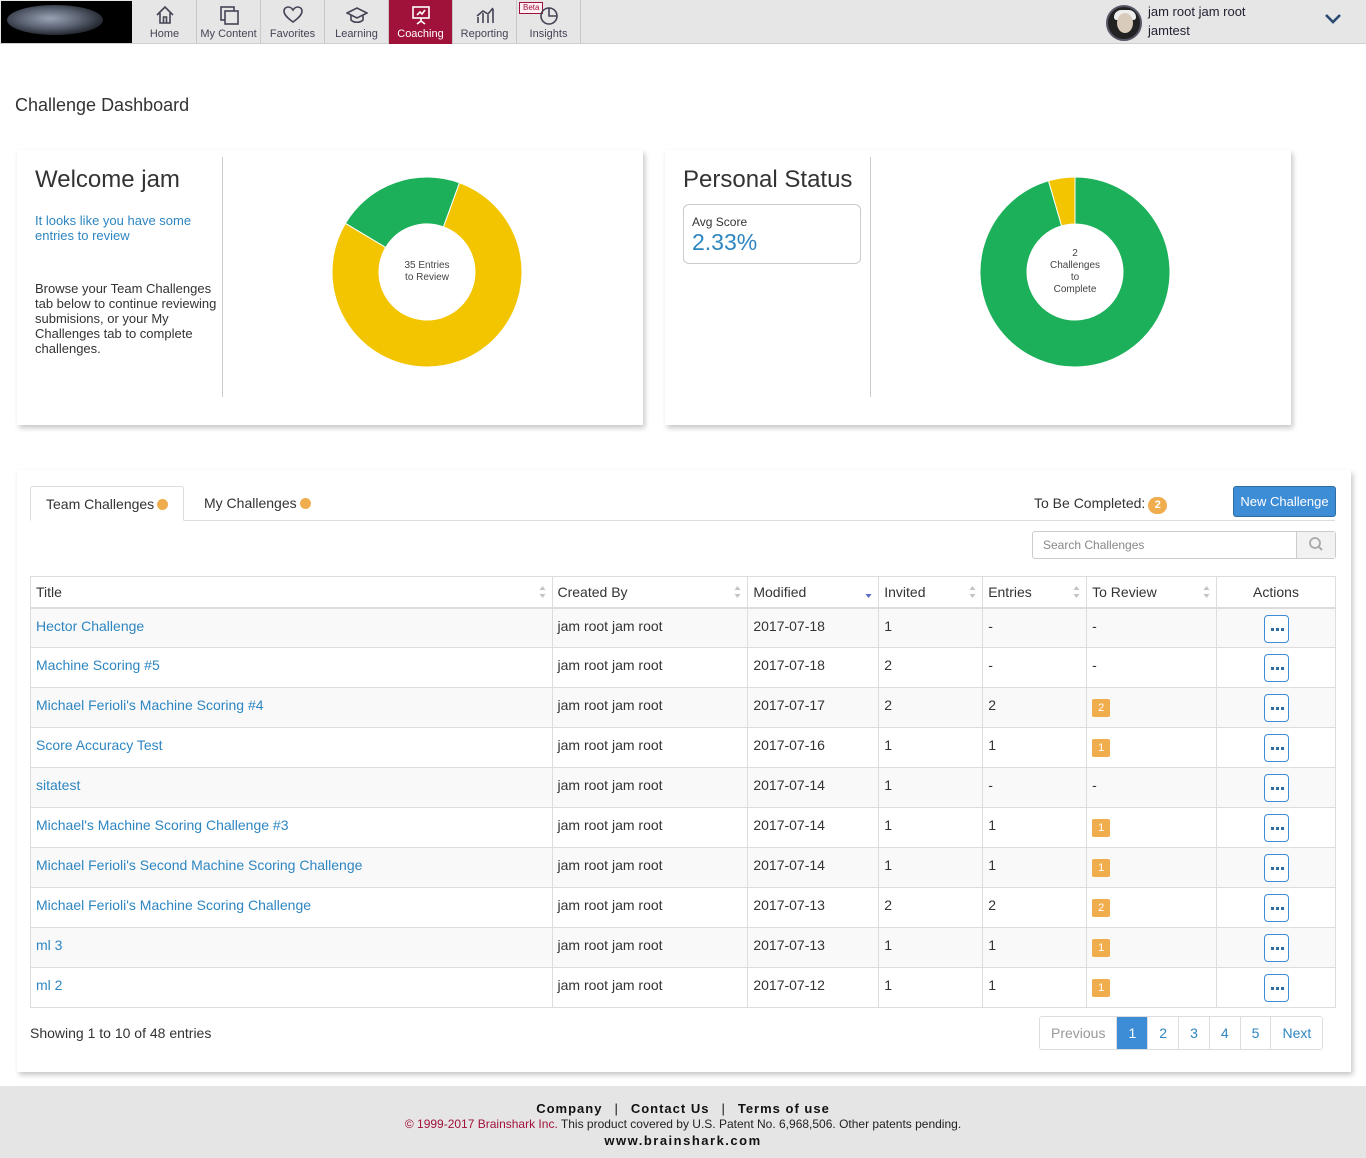 This screenshot has height=1158, width=1366. I want to click on challenge-title-link: Michael's Machine Scoring Challenge #3, so click(162, 825).